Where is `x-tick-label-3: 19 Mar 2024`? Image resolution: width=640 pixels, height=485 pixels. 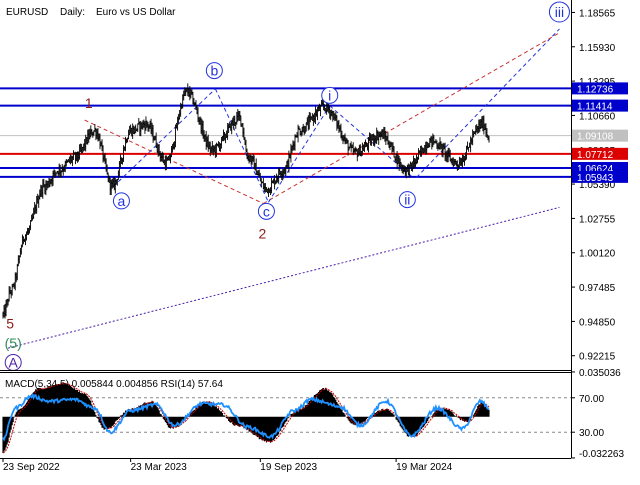 x-tick-label-3: 19 Mar 2024 is located at coordinates (424, 467).